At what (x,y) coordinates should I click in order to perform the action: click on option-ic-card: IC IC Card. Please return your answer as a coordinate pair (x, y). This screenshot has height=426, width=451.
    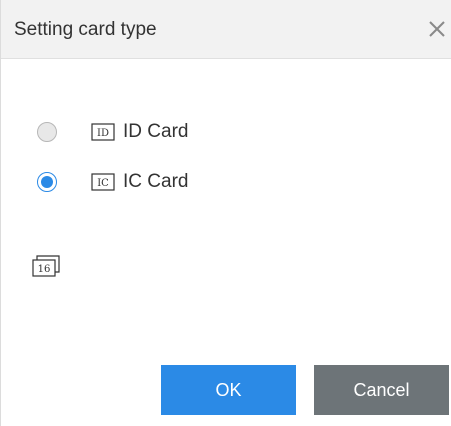
    Looking at the image, I should click on (112, 182).